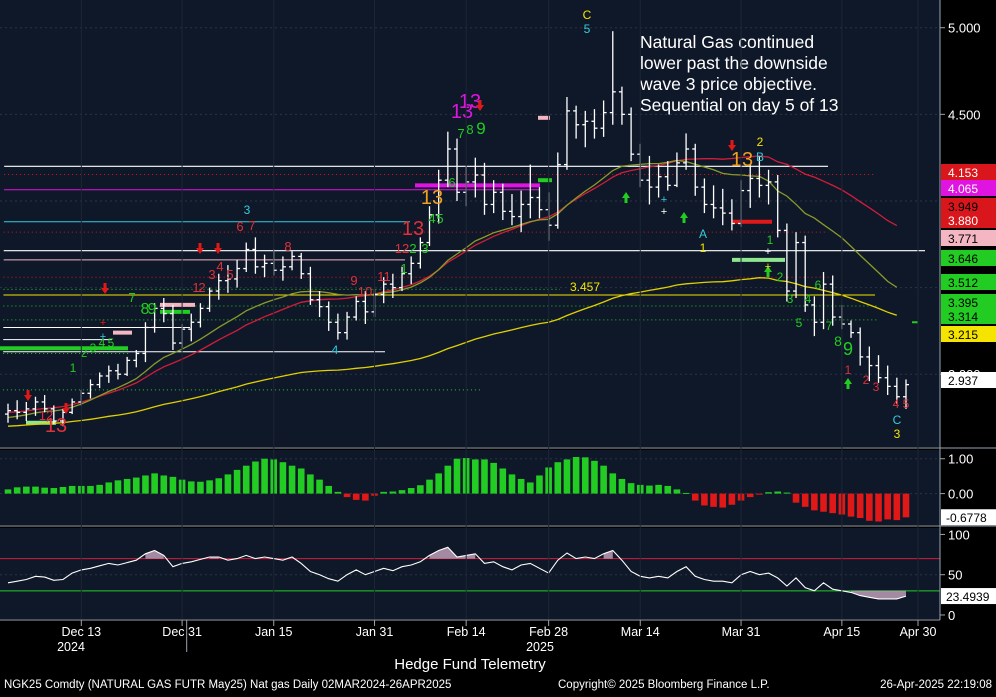  Describe the element at coordinates (182, 632) in the screenshot. I see `x-tick-label: Dec 31` at that location.